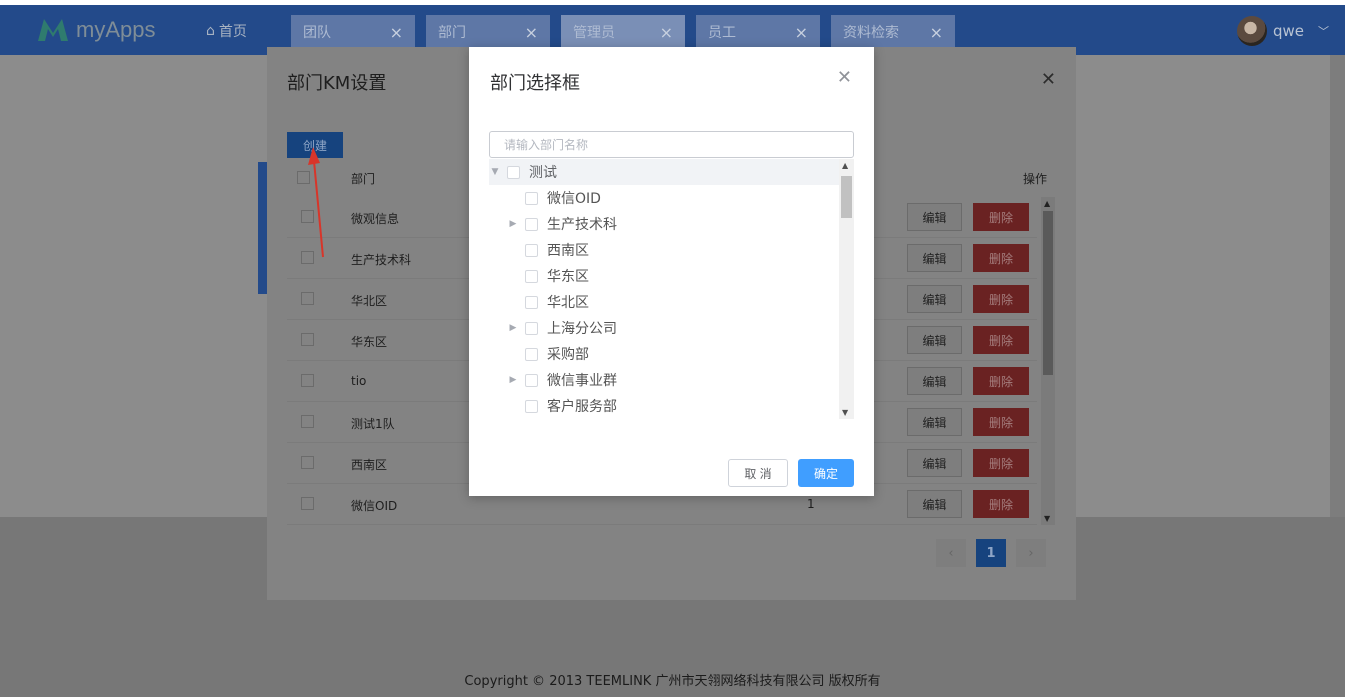  Describe the element at coordinates (373, 424) in the screenshot. I see `row-name: 测试1队` at that location.